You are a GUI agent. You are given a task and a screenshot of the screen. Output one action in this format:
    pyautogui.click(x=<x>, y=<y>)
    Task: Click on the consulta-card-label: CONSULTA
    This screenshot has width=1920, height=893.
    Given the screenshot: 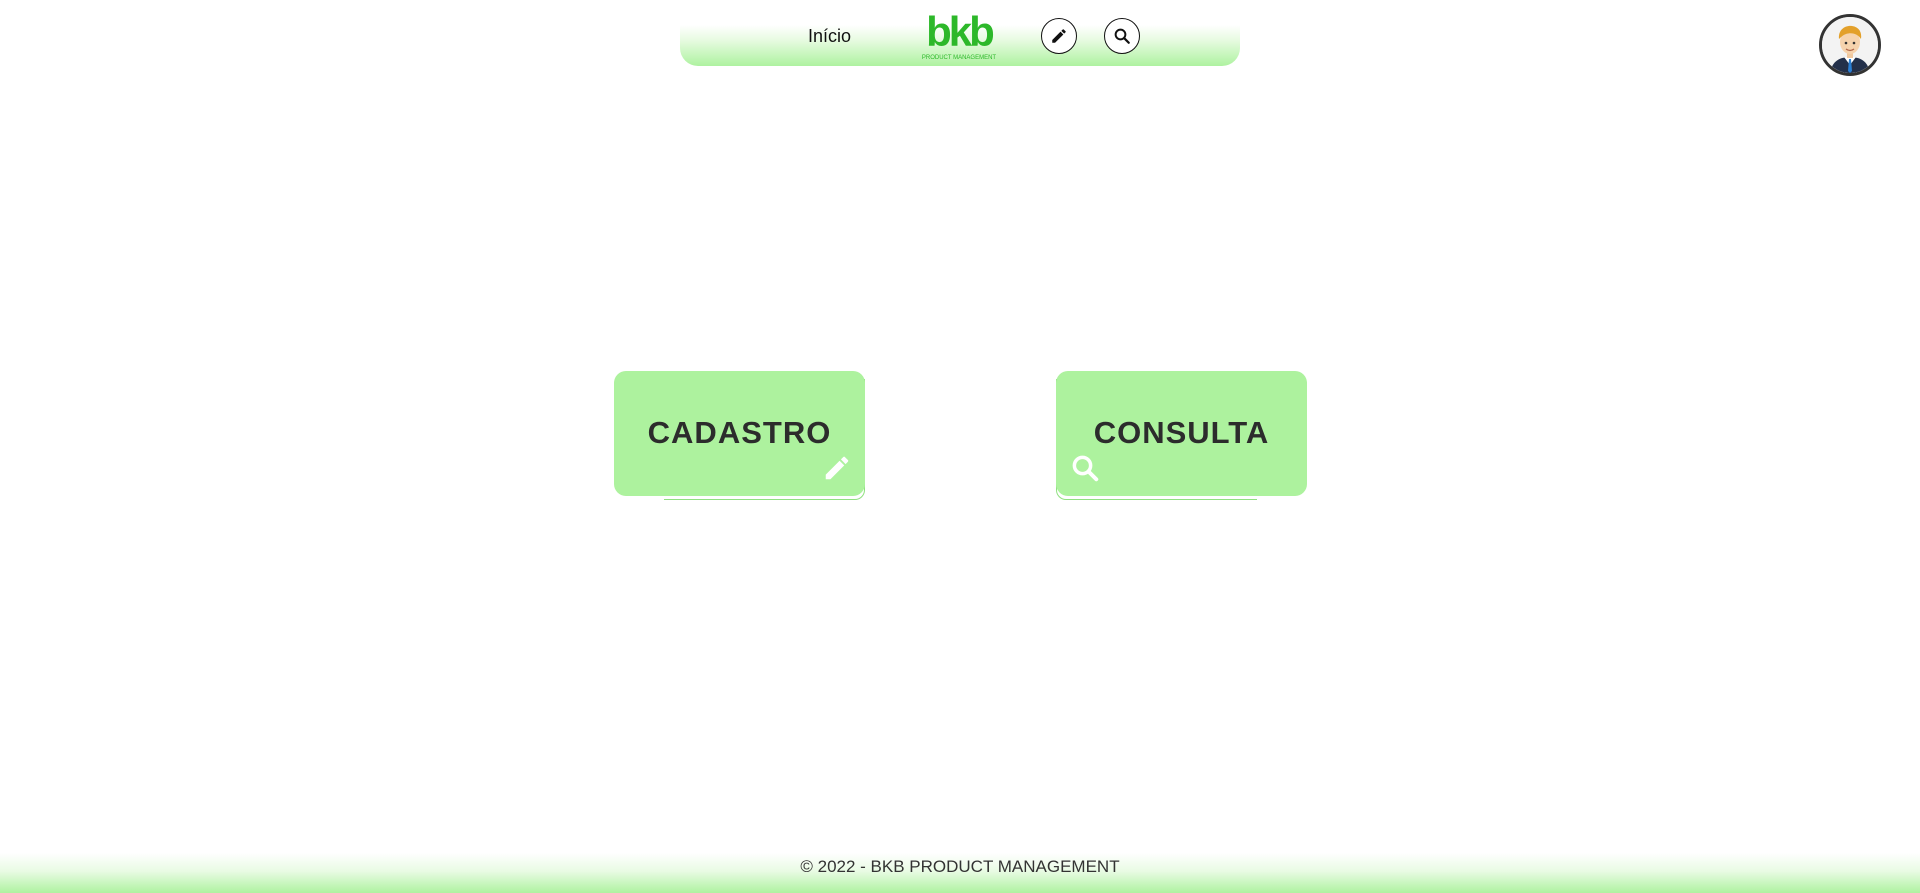 What is the action you would take?
    pyautogui.click(x=1181, y=432)
    